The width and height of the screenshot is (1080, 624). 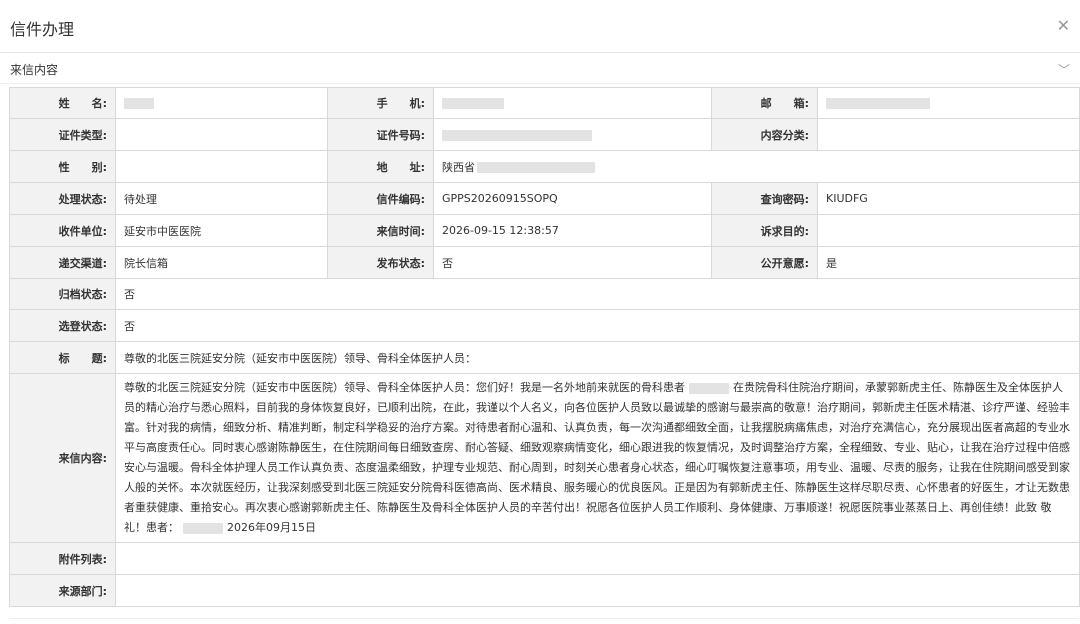 What do you see at coordinates (597, 590) in the screenshot?
I see `source-value` at bounding box center [597, 590].